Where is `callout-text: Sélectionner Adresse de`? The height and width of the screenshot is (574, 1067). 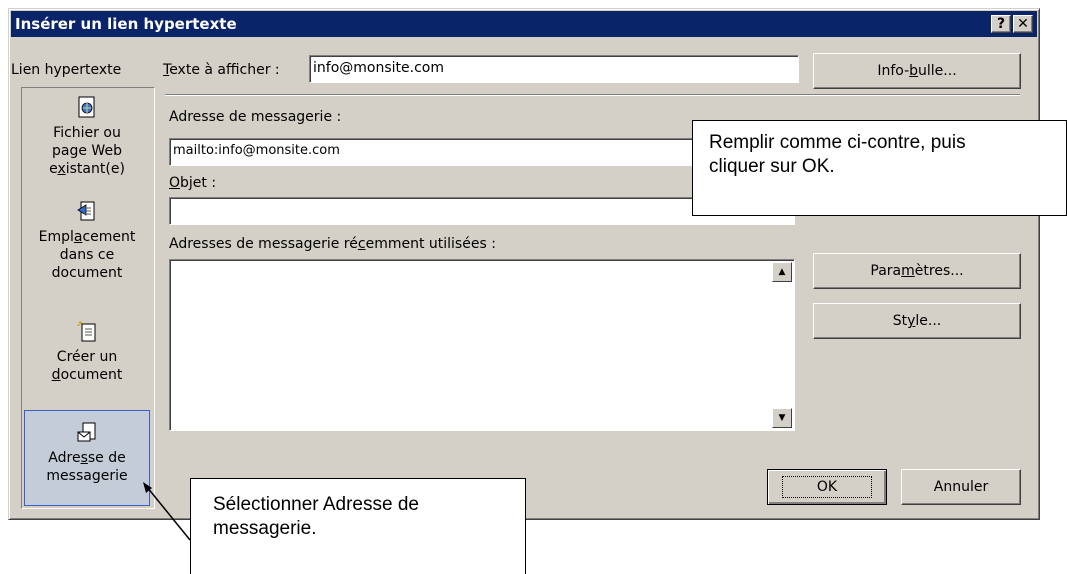 callout-text: Sélectionner Adresse de is located at coordinates (316, 504).